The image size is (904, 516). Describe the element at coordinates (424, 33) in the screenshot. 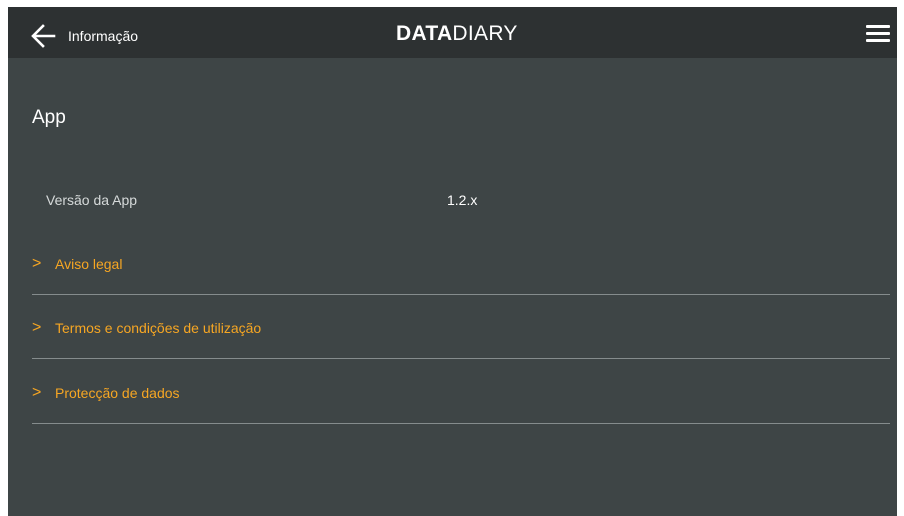

I see `logo-bold-text: DATA` at that location.